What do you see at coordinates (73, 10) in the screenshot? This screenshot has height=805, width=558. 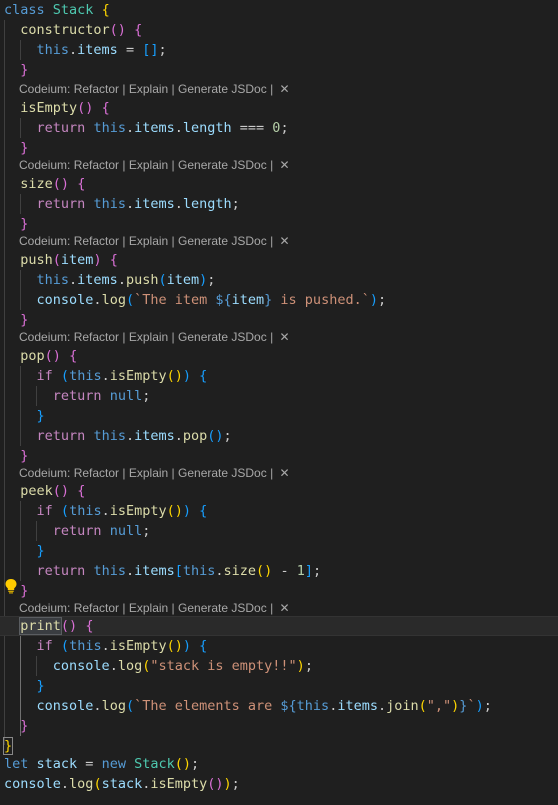 I see `class-name: Stack` at bounding box center [73, 10].